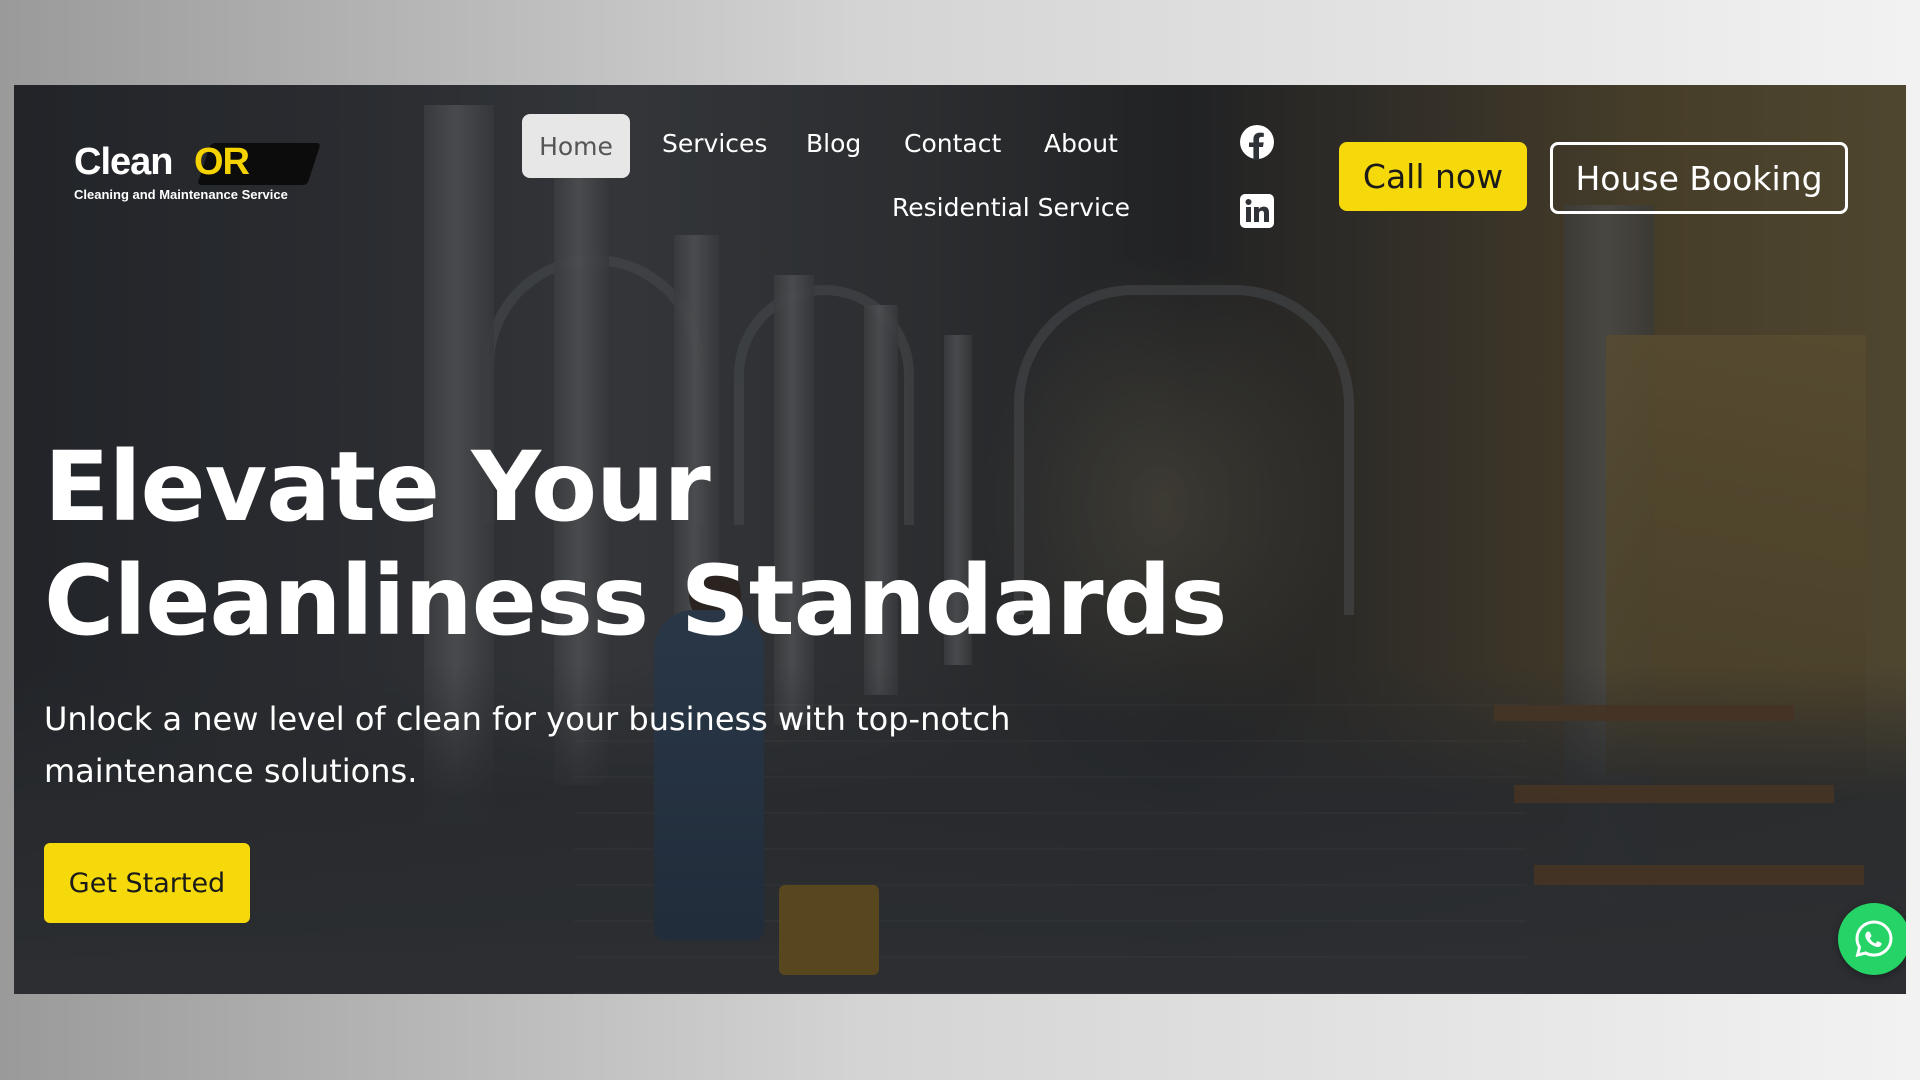 The height and width of the screenshot is (1080, 1920). Describe the element at coordinates (1081, 143) in the screenshot. I see `nav-item-about: About` at that location.